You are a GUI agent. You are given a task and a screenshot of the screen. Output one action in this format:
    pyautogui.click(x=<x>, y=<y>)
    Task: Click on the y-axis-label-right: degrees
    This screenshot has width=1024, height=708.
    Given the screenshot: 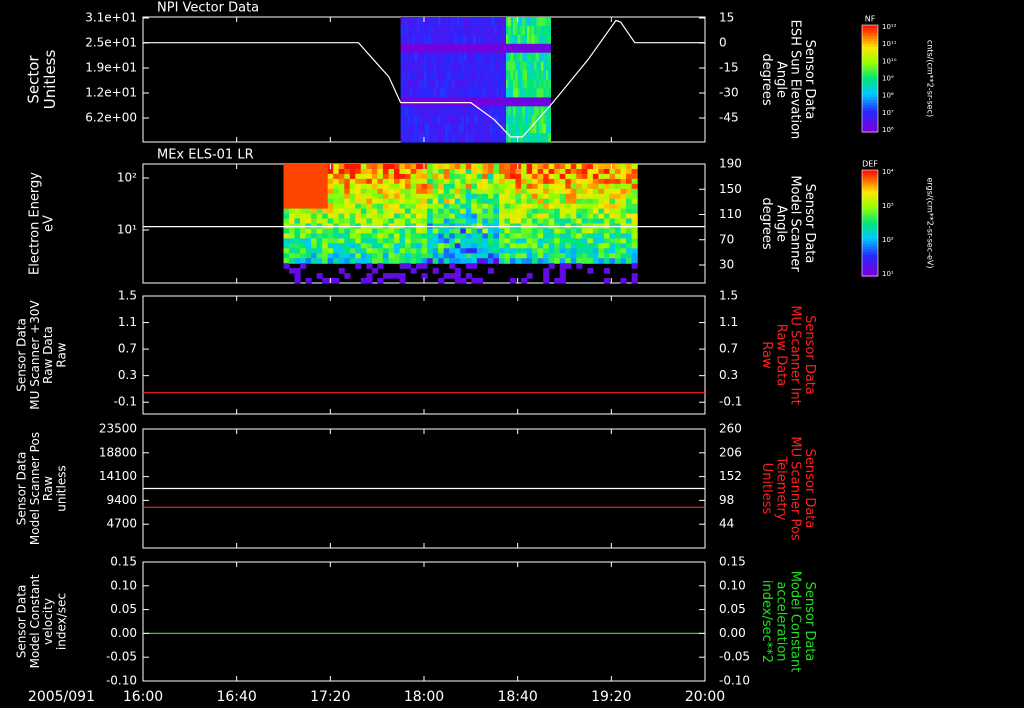 What is the action you would take?
    pyautogui.click(x=766, y=79)
    